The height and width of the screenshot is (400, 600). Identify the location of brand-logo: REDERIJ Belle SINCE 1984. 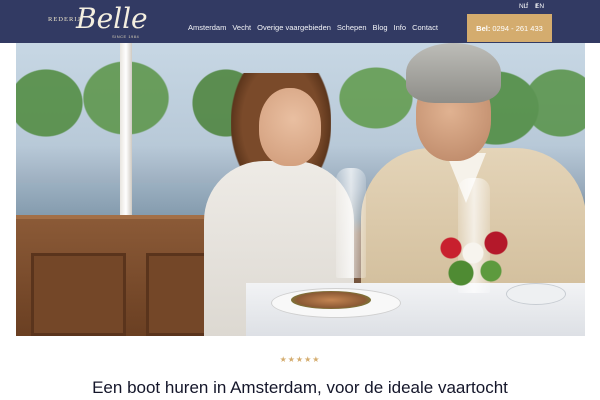
(97, 22).